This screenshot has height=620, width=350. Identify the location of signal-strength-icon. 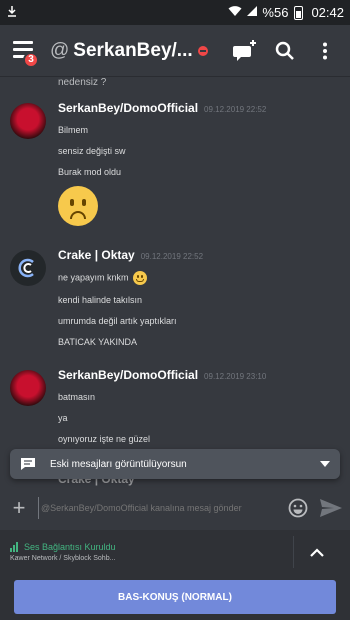
(14, 547).